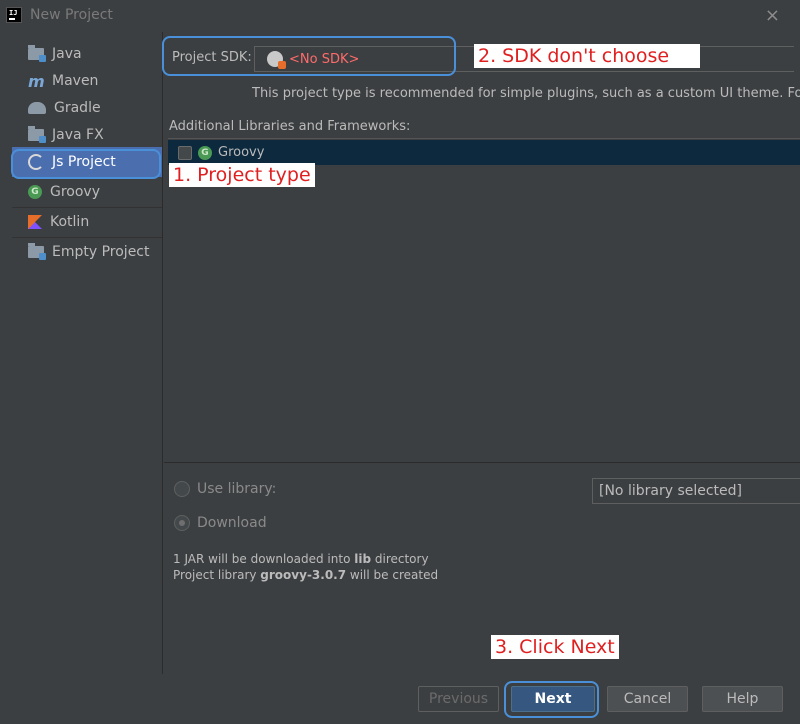 The image size is (800, 724). What do you see at coordinates (400, 699) in the screenshot?
I see `dialog-button-bar: Previous Next Cancel Help` at bounding box center [400, 699].